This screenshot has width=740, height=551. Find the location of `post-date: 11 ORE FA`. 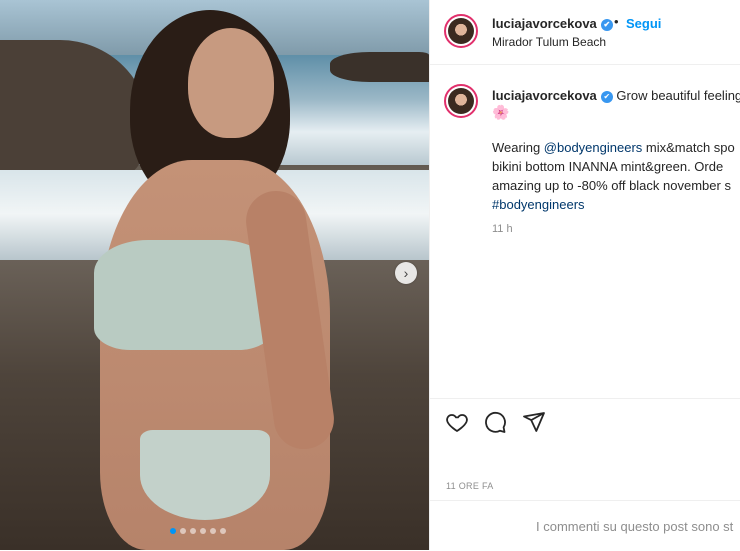

post-date: 11 ORE FA is located at coordinates (470, 486).